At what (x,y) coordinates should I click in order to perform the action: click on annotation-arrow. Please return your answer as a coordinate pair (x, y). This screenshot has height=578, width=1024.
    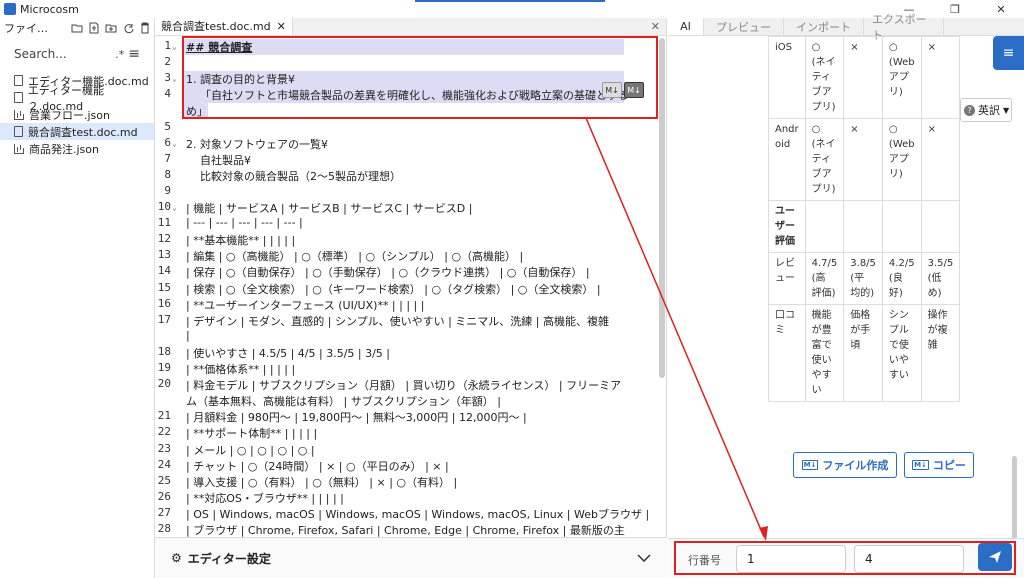
    Looking at the image, I should click on (676, 329).